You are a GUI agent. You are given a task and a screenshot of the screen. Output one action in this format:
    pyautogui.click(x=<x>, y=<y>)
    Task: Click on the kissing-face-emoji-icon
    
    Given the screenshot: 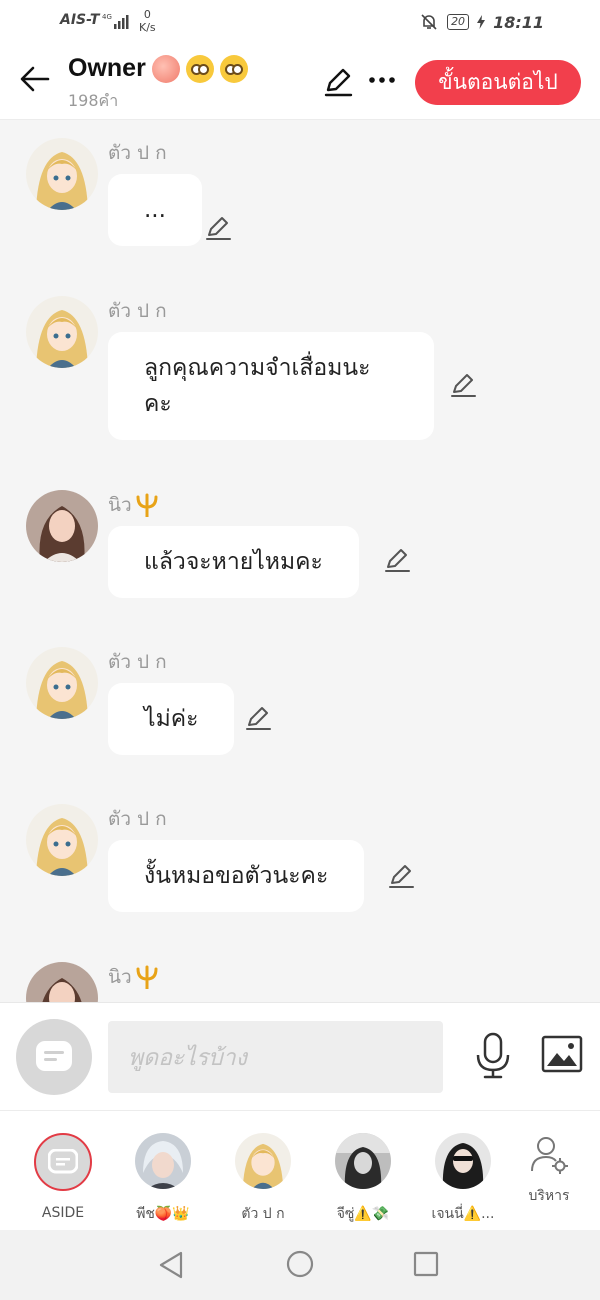 What is the action you would take?
    pyautogui.click(x=233, y=68)
    